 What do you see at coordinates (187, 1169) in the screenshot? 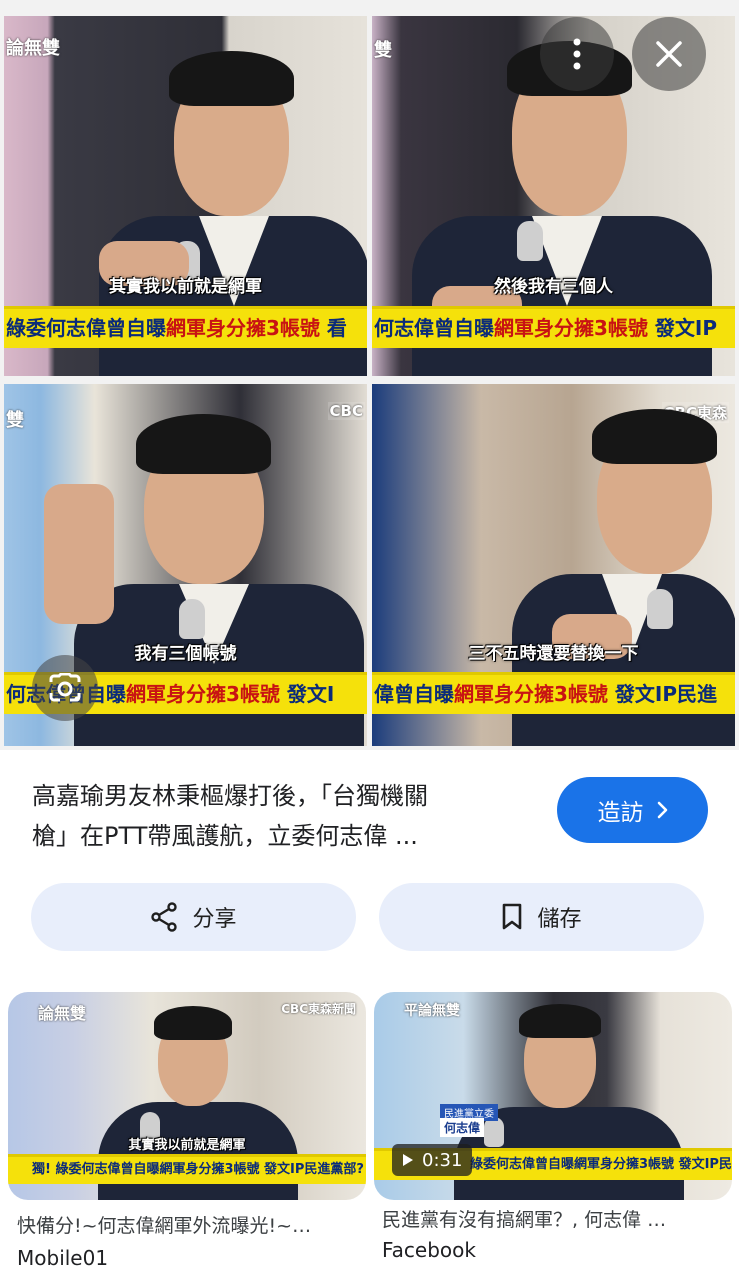
I see `news-ticker: 獨! 綠委何志偉曾自曝網軍身分擁3帳號 發文IP民進黨部?` at bounding box center [187, 1169].